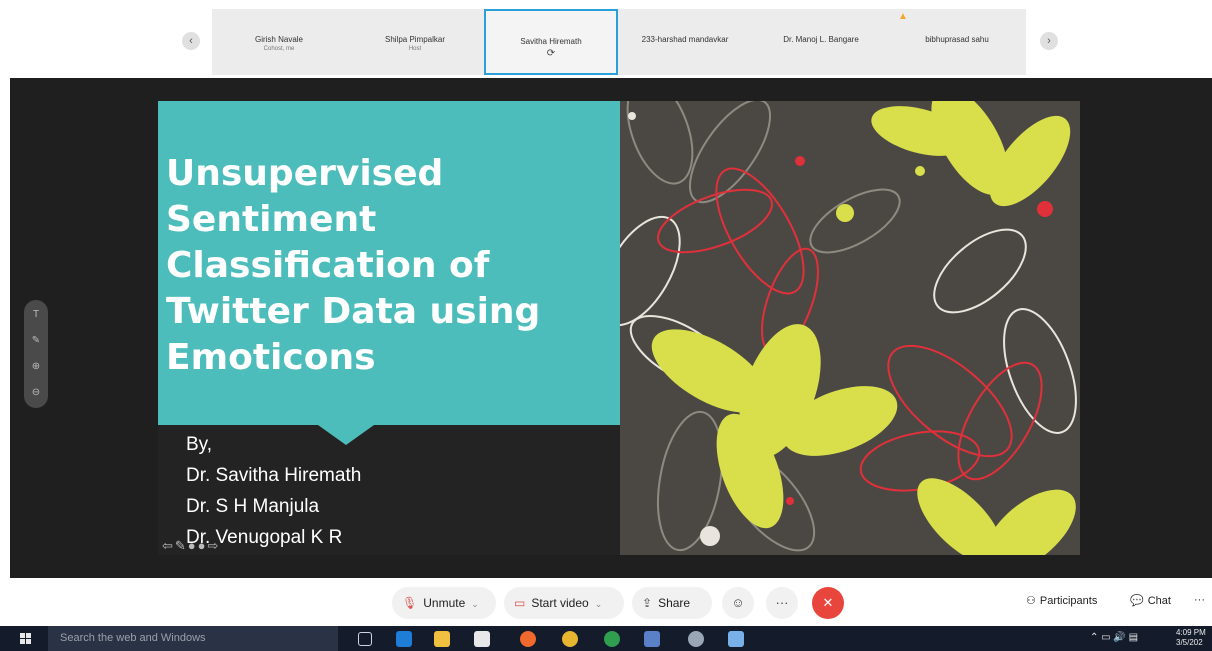 This screenshot has height=651, width=1212. I want to click on reactions-button: ☺, so click(738, 603).